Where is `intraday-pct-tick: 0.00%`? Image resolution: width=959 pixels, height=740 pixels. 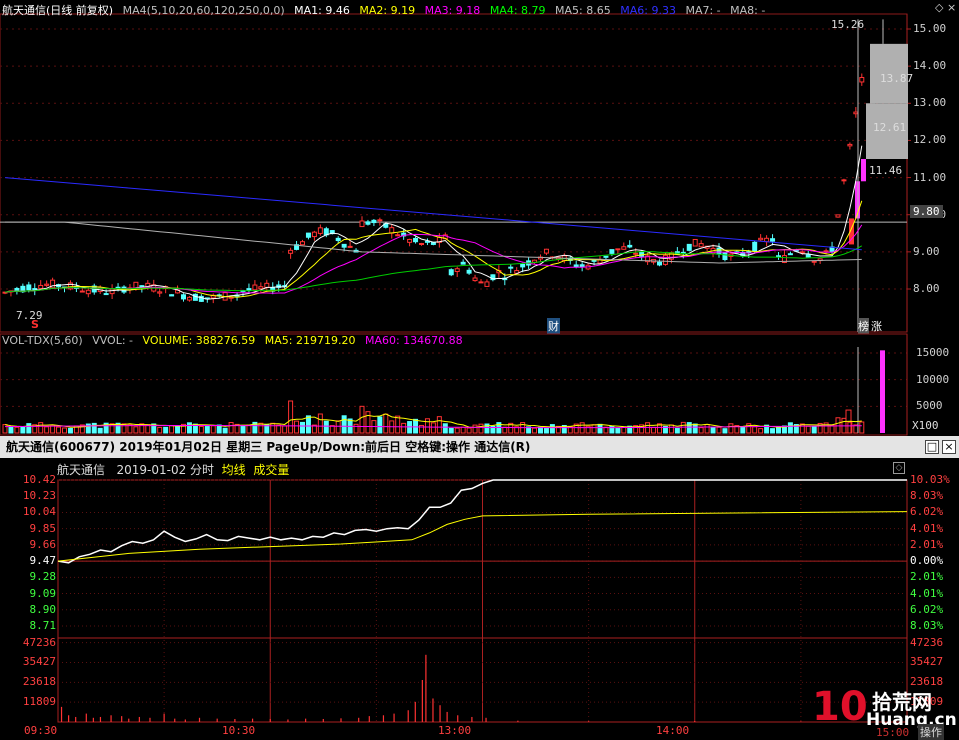 intraday-pct-tick: 0.00% is located at coordinates (927, 561).